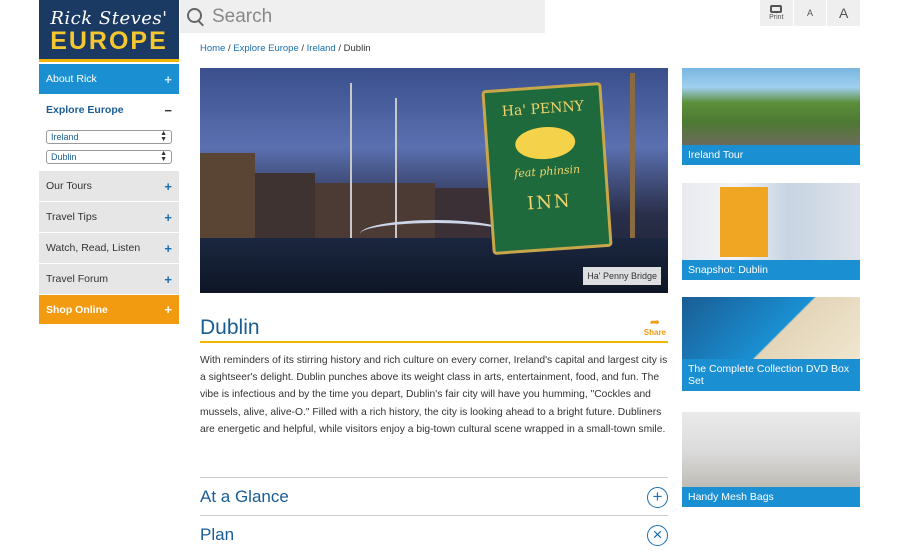 The image size is (900, 558). Describe the element at coordinates (109, 79) in the screenshot. I see `sidebar-item-about-rick: About Rick +` at that location.